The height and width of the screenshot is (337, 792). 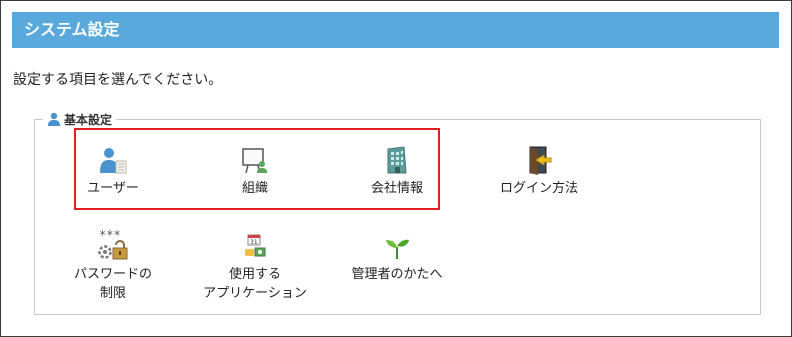 What do you see at coordinates (54, 119) in the screenshot?
I see `user-icon` at bounding box center [54, 119].